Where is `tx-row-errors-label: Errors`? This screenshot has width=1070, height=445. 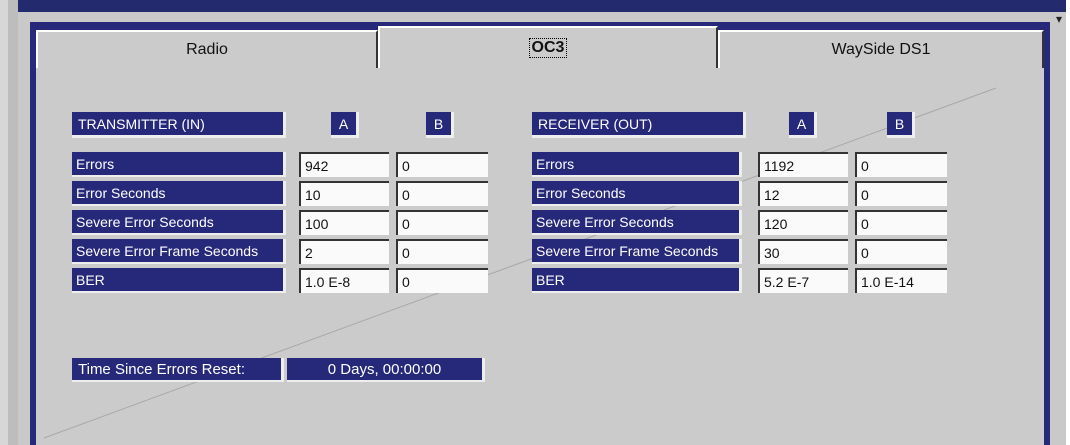 tx-row-errors-label: Errors is located at coordinates (179, 164).